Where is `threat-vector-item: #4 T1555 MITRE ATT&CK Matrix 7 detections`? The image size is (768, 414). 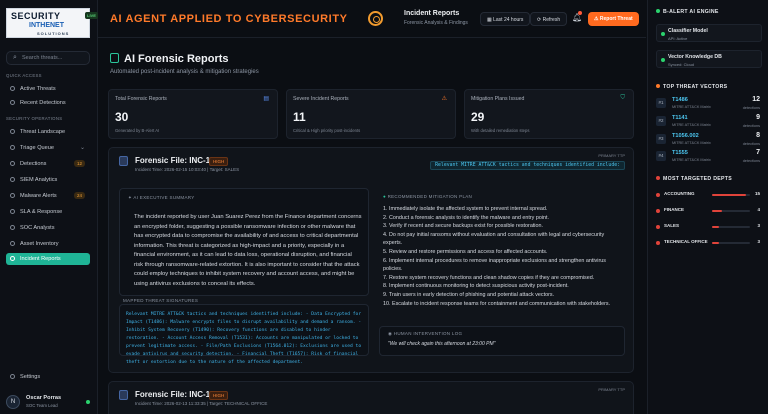
threat-vector-item: #4 T1555 MITRE ATT&CK Matrix 7 detections is located at coordinates (709, 160).